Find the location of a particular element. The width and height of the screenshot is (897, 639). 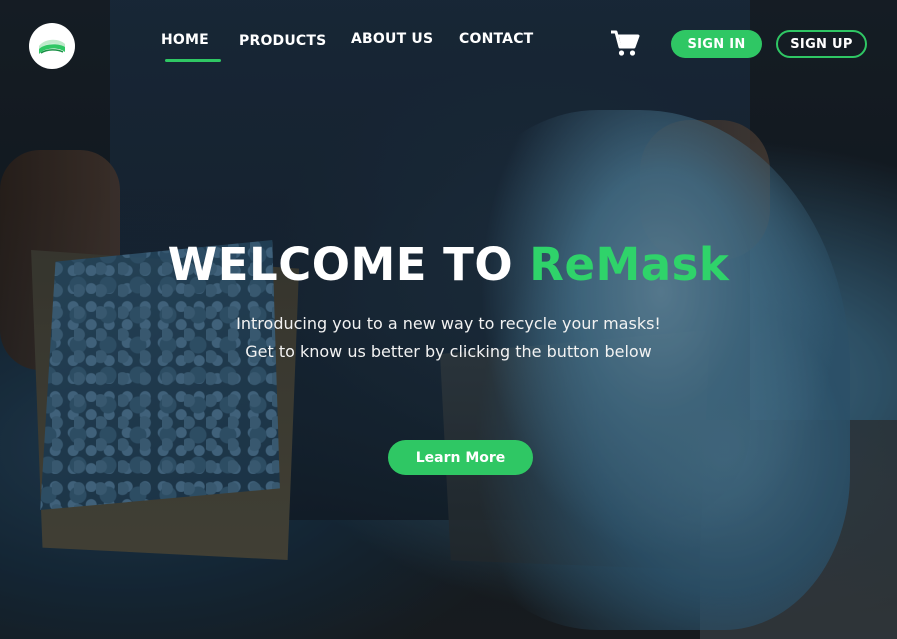

nav-link-products: PRODUCTS is located at coordinates (282, 41).